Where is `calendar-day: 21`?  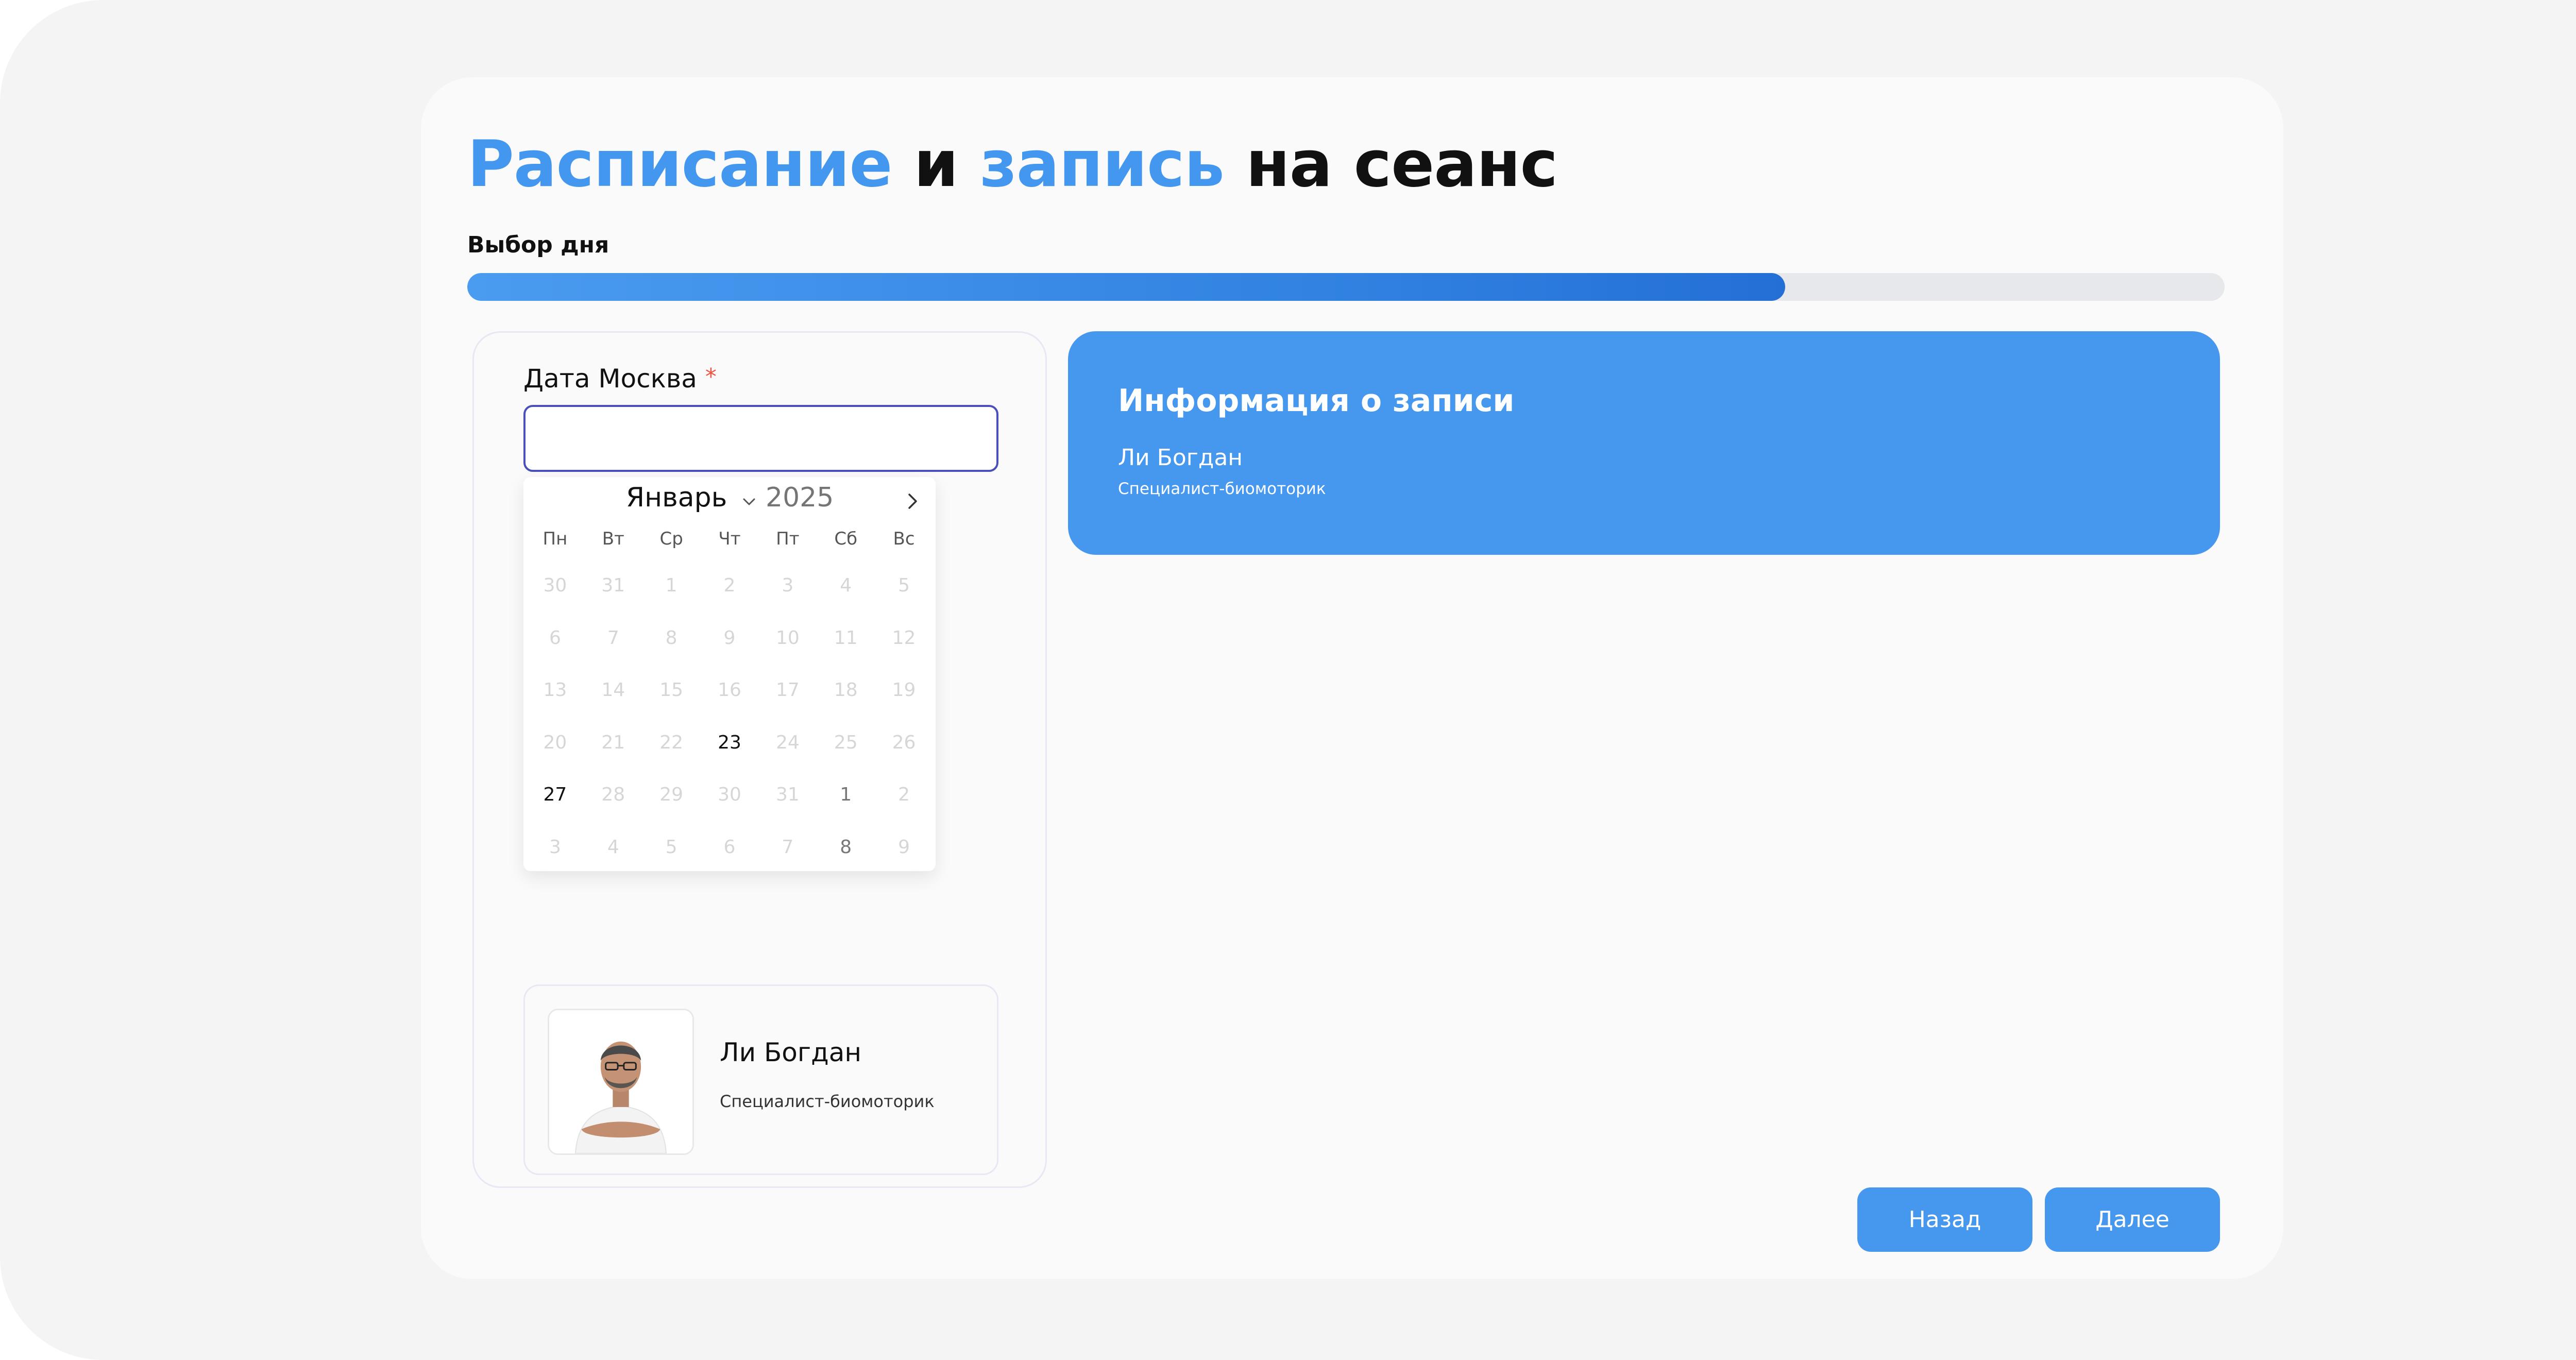
calendar-day: 21 is located at coordinates (613, 742).